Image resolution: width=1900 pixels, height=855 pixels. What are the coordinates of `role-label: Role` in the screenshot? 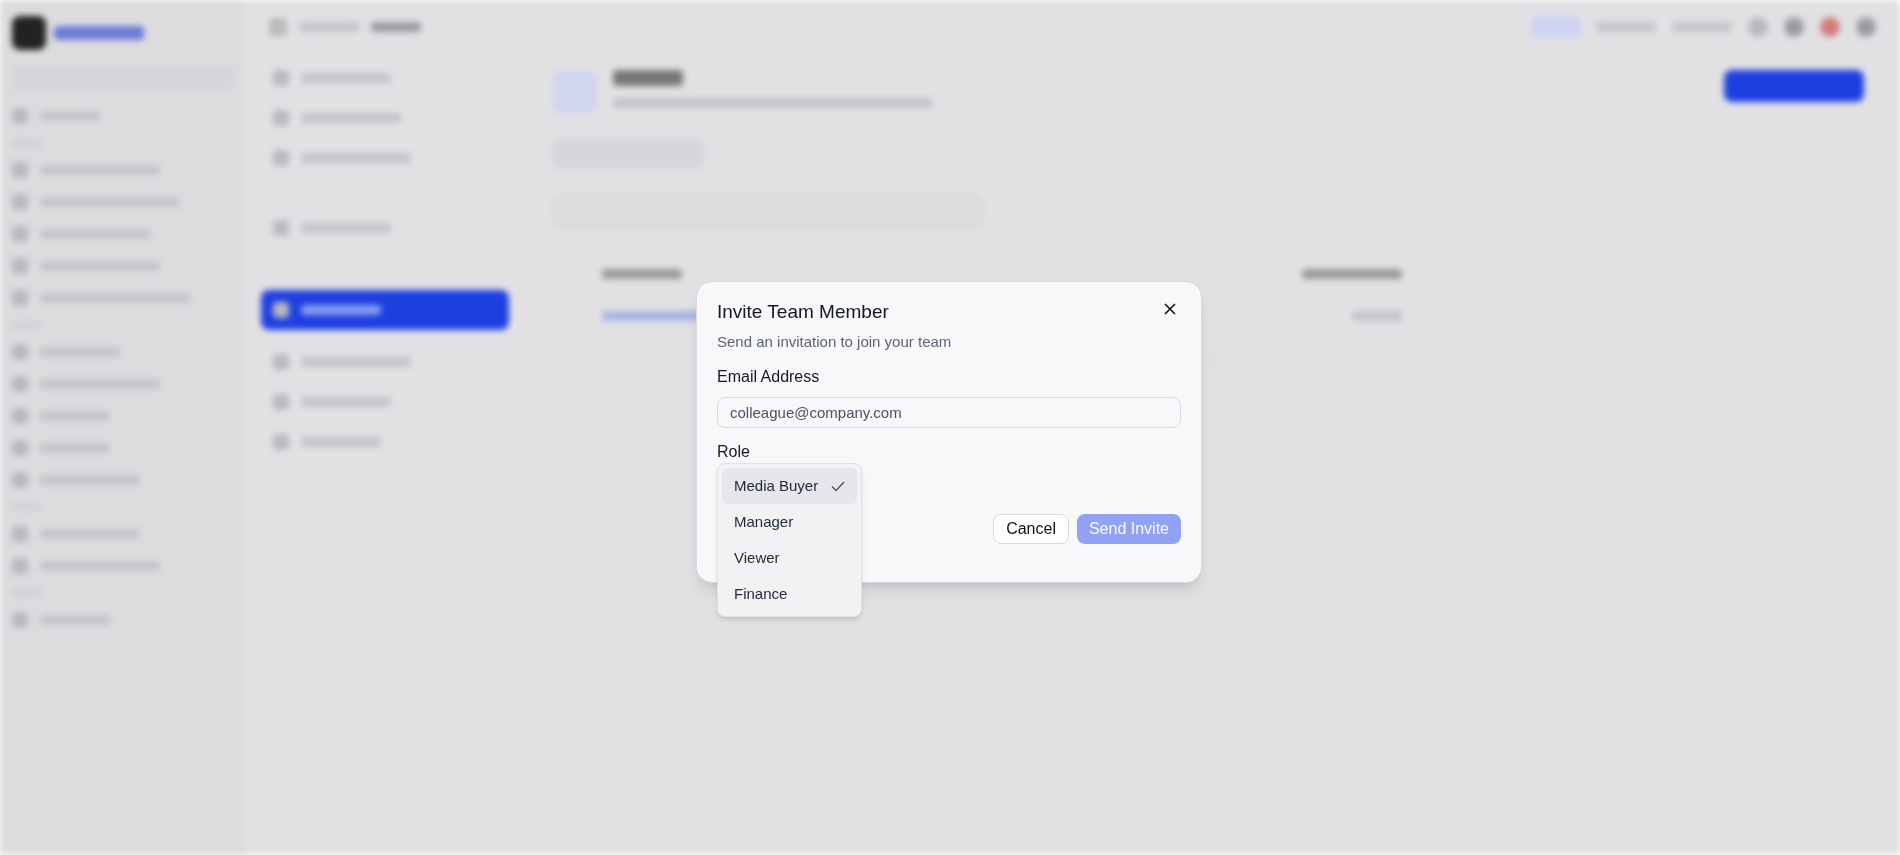 It's located at (734, 452).